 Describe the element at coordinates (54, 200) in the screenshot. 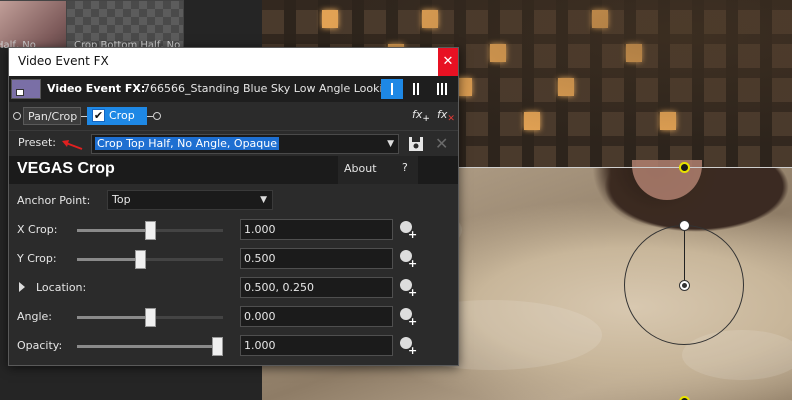

I see `anchor-point-label: Anchor Point:` at that location.